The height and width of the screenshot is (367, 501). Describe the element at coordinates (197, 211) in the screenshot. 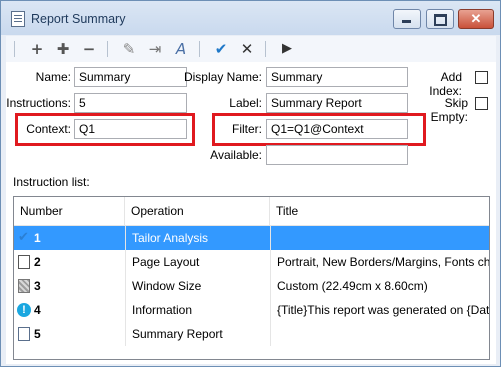

I see `column-header-operation: Operation` at that location.